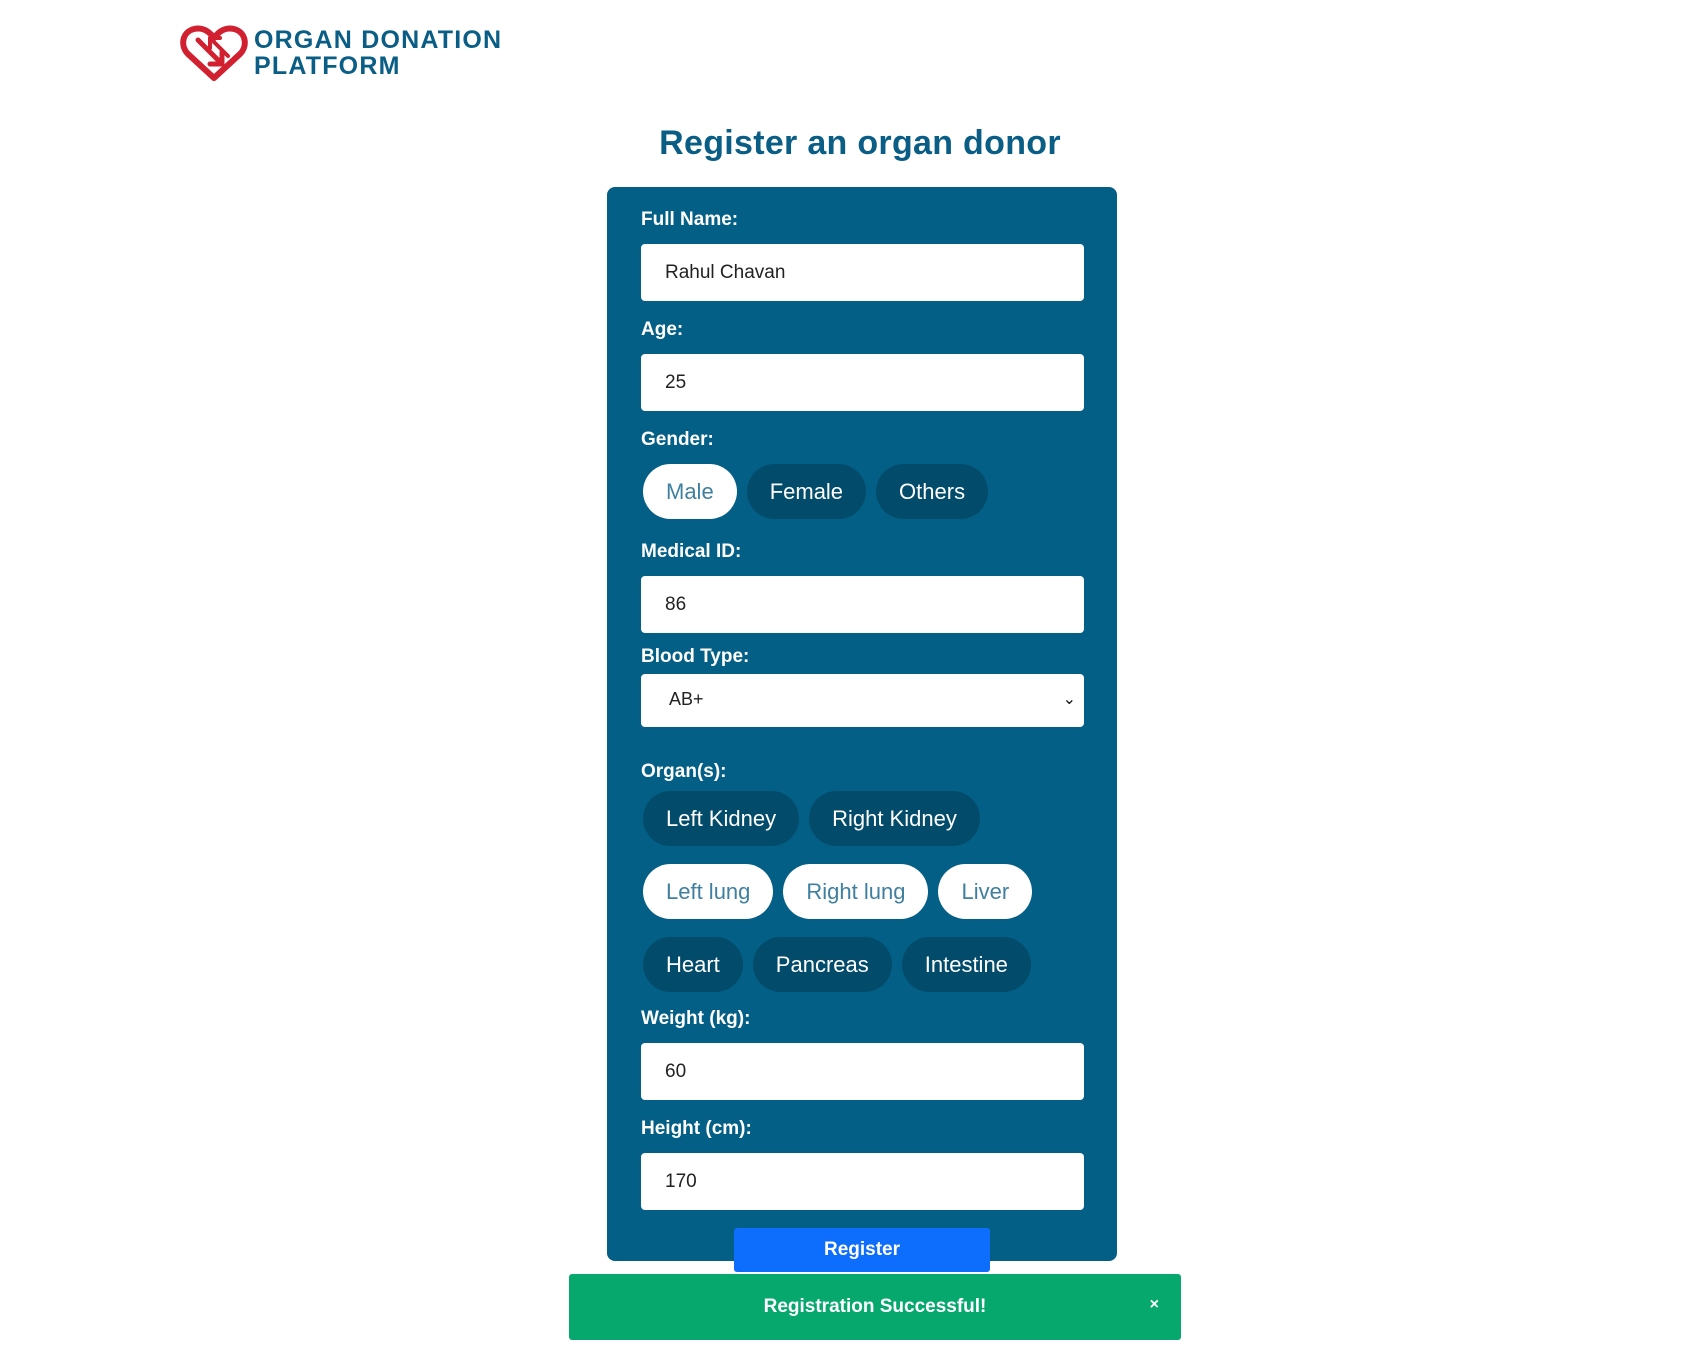 The height and width of the screenshot is (1372, 1700). I want to click on success-toast: Registration Successful! ×, so click(875, 1307).